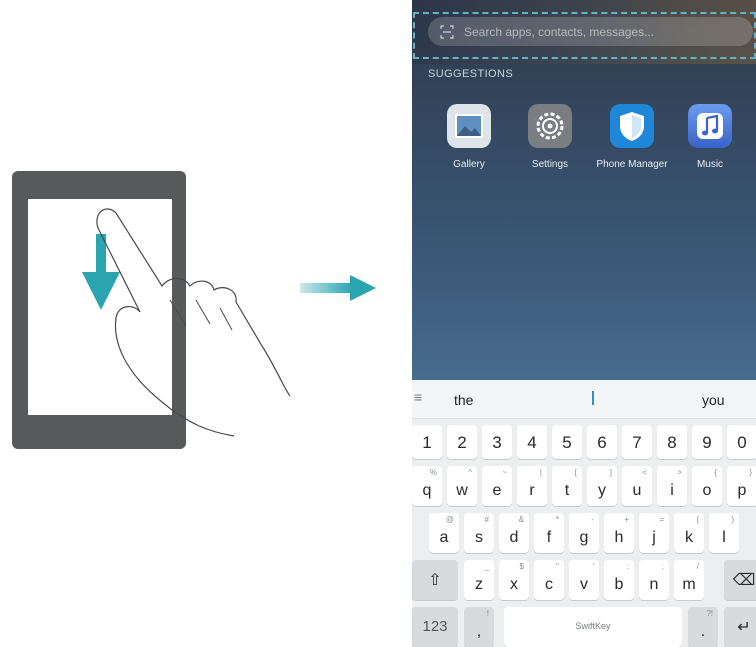 This screenshot has height=647, width=756. What do you see at coordinates (471, 74) in the screenshot?
I see `suggestions-heading: SUGGESTIONS` at bounding box center [471, 74].